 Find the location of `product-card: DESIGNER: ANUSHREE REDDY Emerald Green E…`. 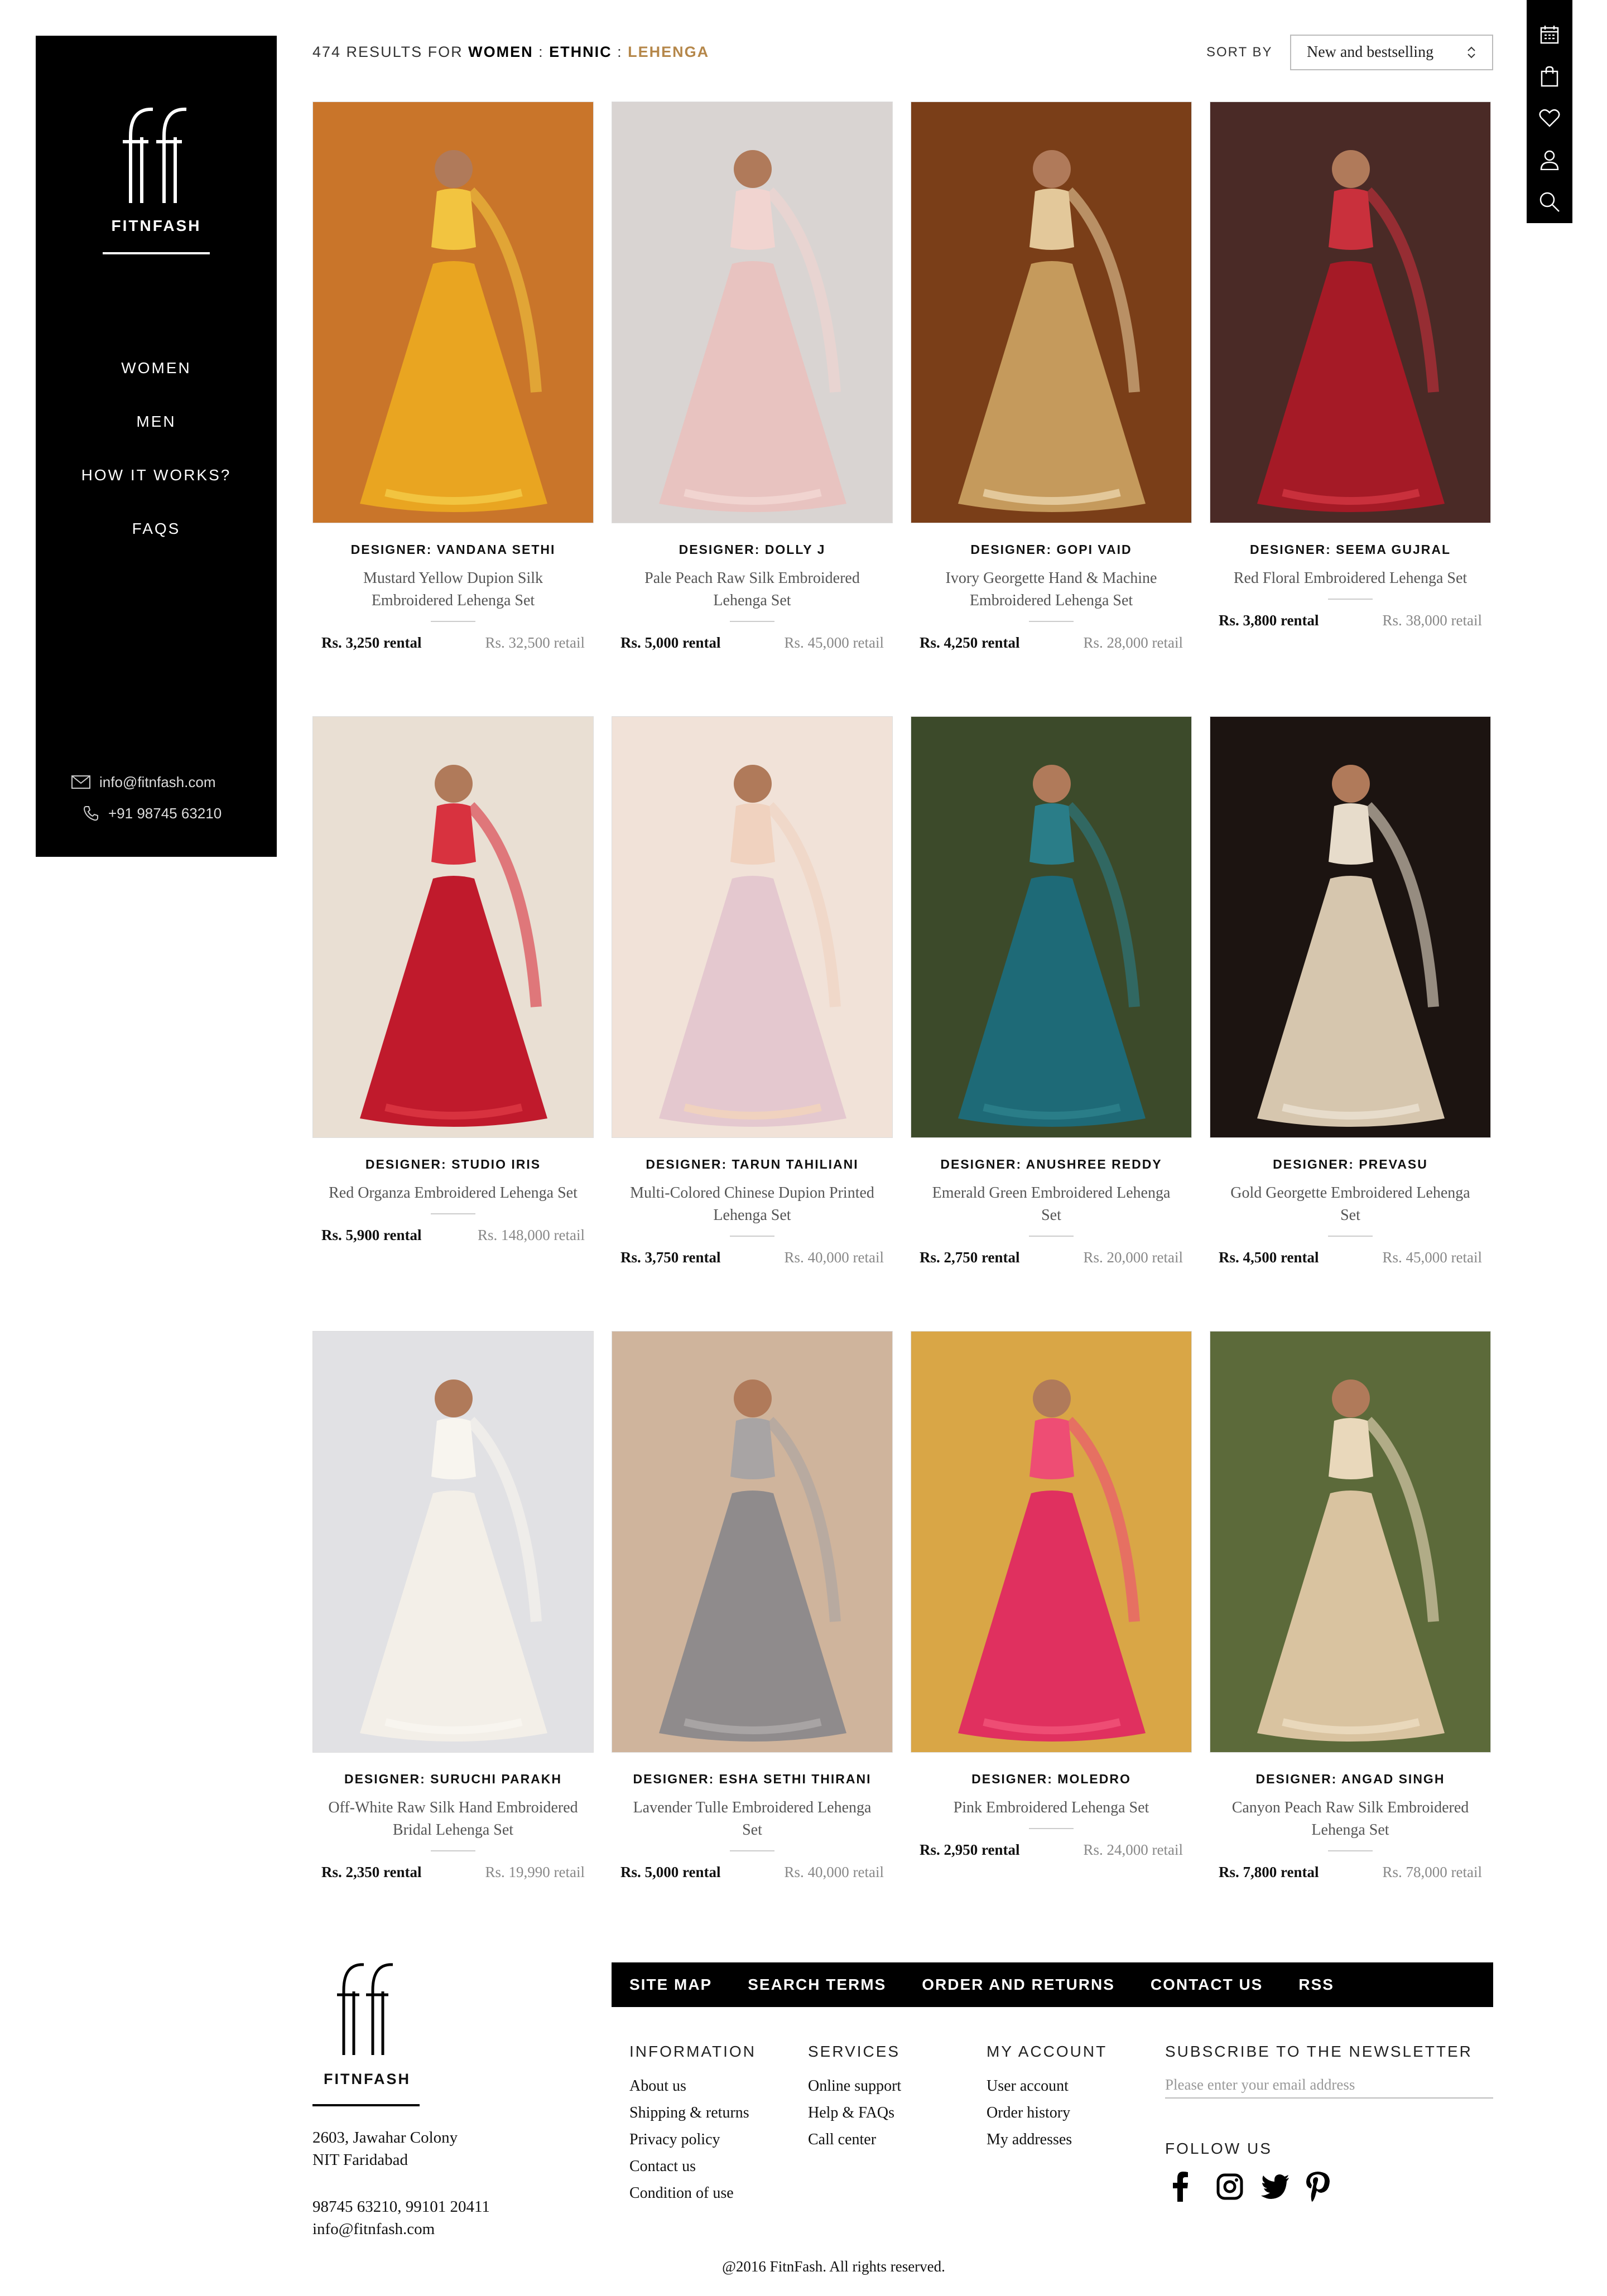

product-card: DESIGNER: ANUSHREE REDDY Emerald Green E… is located at coordinates (1051, 991).